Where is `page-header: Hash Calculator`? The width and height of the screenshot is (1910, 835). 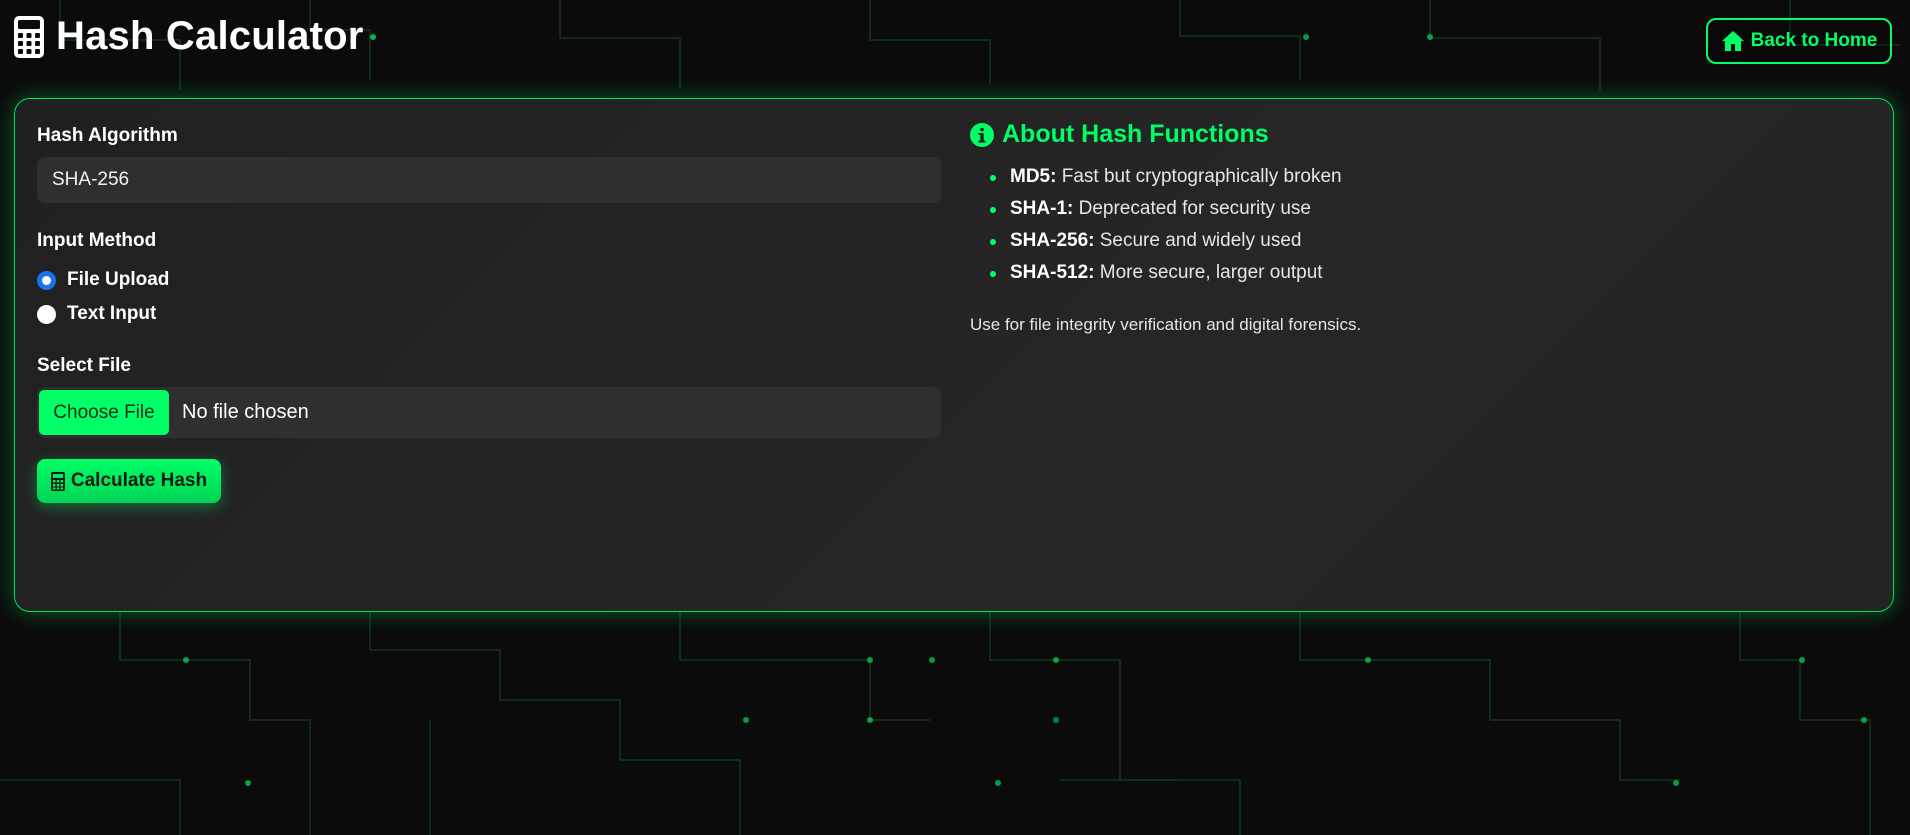 page-header: Hash Calculator is located at coordinates (189, 36).